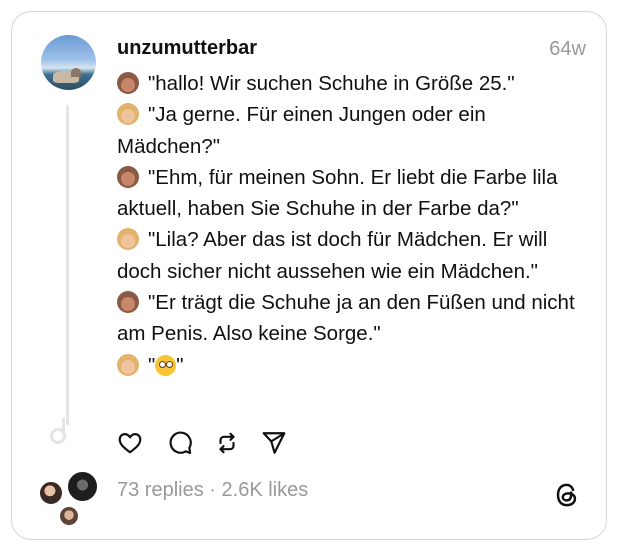 The width and height of the screenshot is (620, 553). I want to click on heart-icon, so click(130, 443).